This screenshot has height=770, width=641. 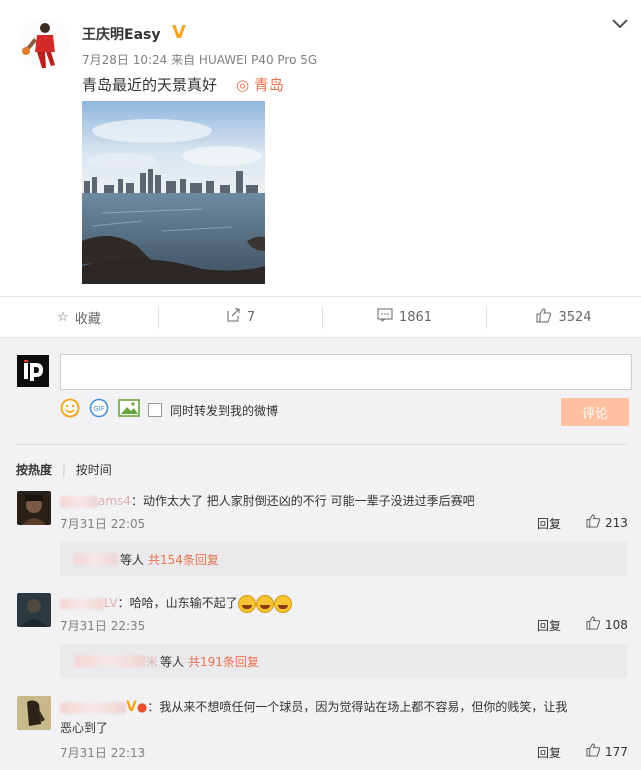 I want to click on laugh-cry-emoji-icon, so click(x=264, y=603).